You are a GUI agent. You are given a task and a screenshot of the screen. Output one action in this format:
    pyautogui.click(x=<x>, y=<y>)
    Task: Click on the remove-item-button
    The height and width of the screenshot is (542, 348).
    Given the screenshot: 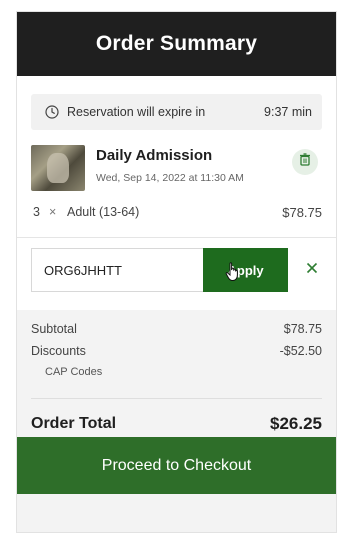 What is the action you would take?
    pyautogui.click(x=305, y=162)
    